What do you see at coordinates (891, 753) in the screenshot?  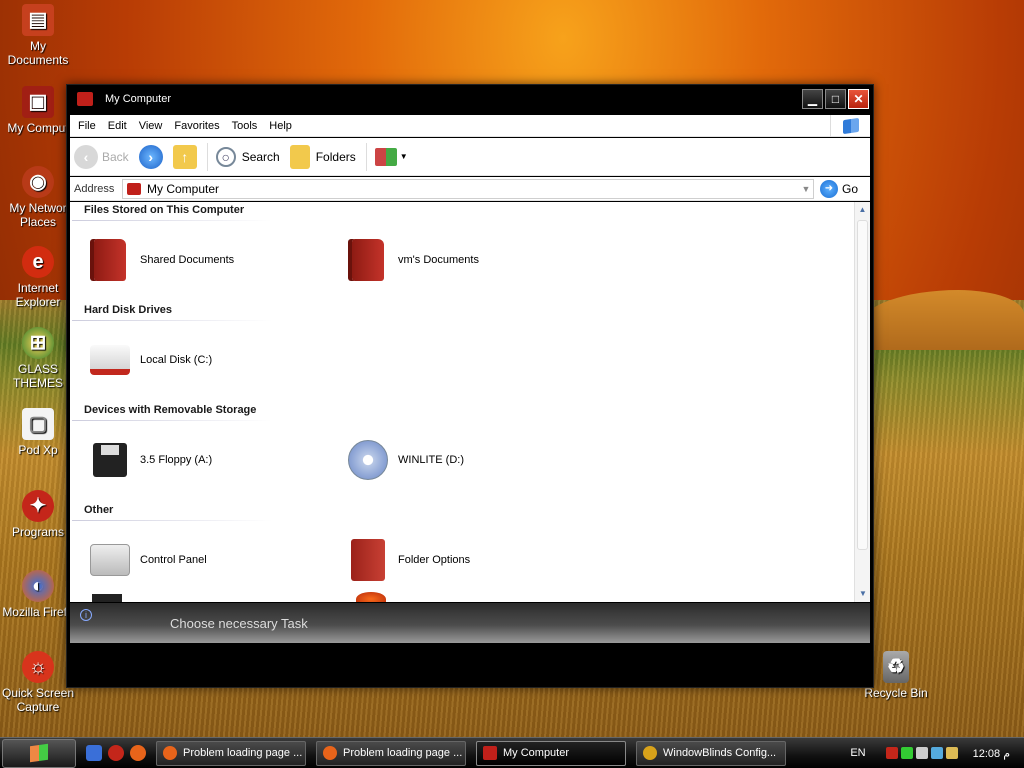 I see `tray-app-icon` at bounding box center [891, 753].